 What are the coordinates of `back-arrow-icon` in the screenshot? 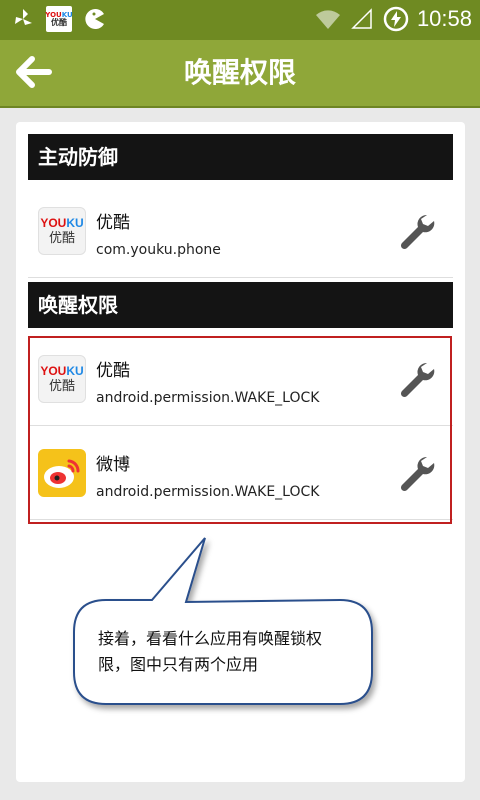 It's located at (34, 72).